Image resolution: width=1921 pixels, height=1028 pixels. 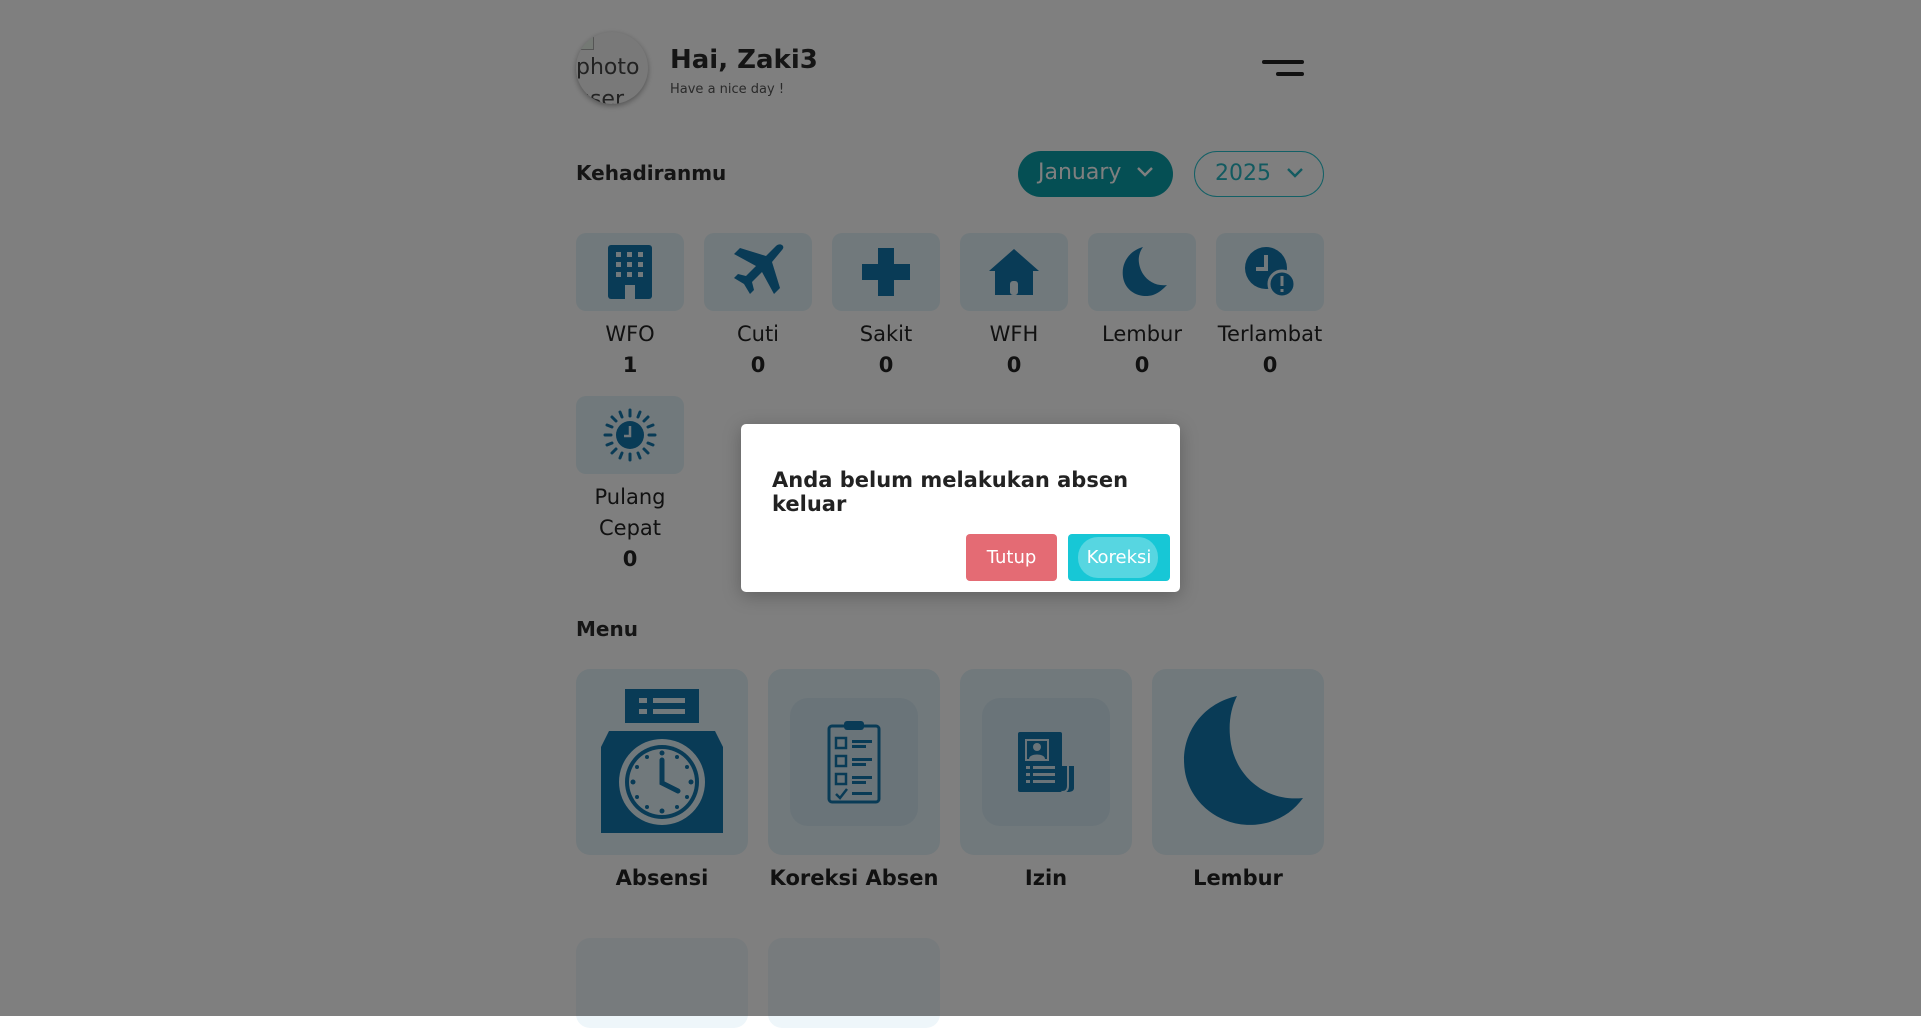 I want to click on correction-button: Koreksi, so click(x=1119, y=557).